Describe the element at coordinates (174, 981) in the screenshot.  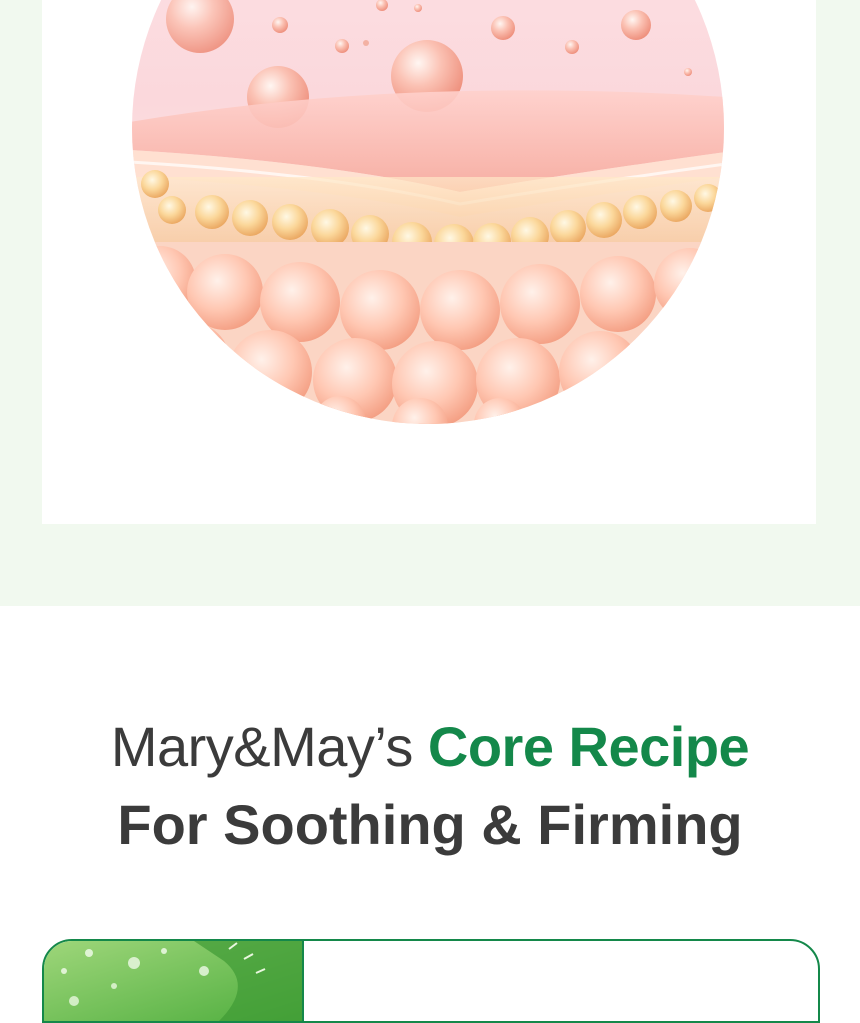
I see `aloe-leaf-image` at that location.